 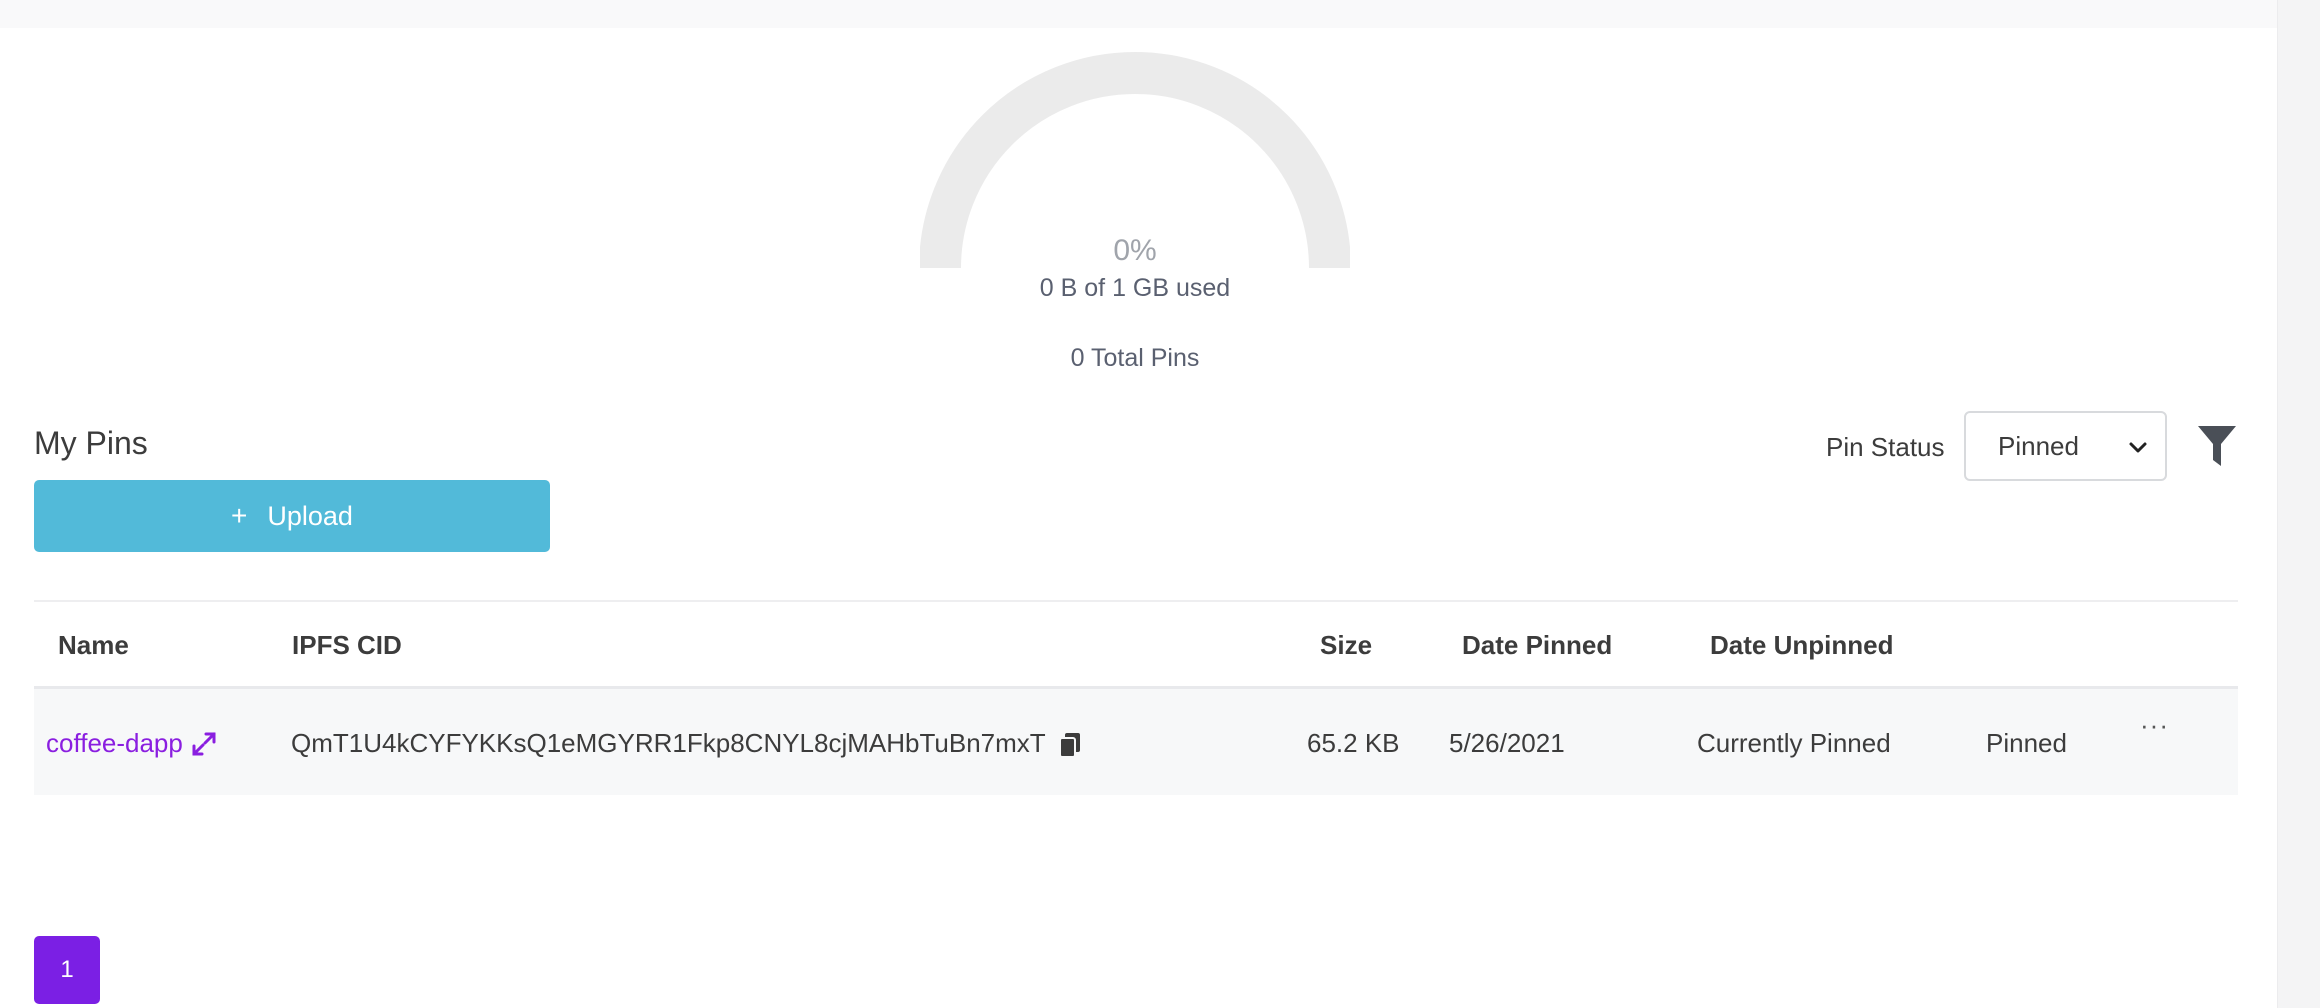 What do you see at coordinates (347, 645) in the screenshot?
I see `column-header-cid: IPFS CID` at bounding box center [347, 645].